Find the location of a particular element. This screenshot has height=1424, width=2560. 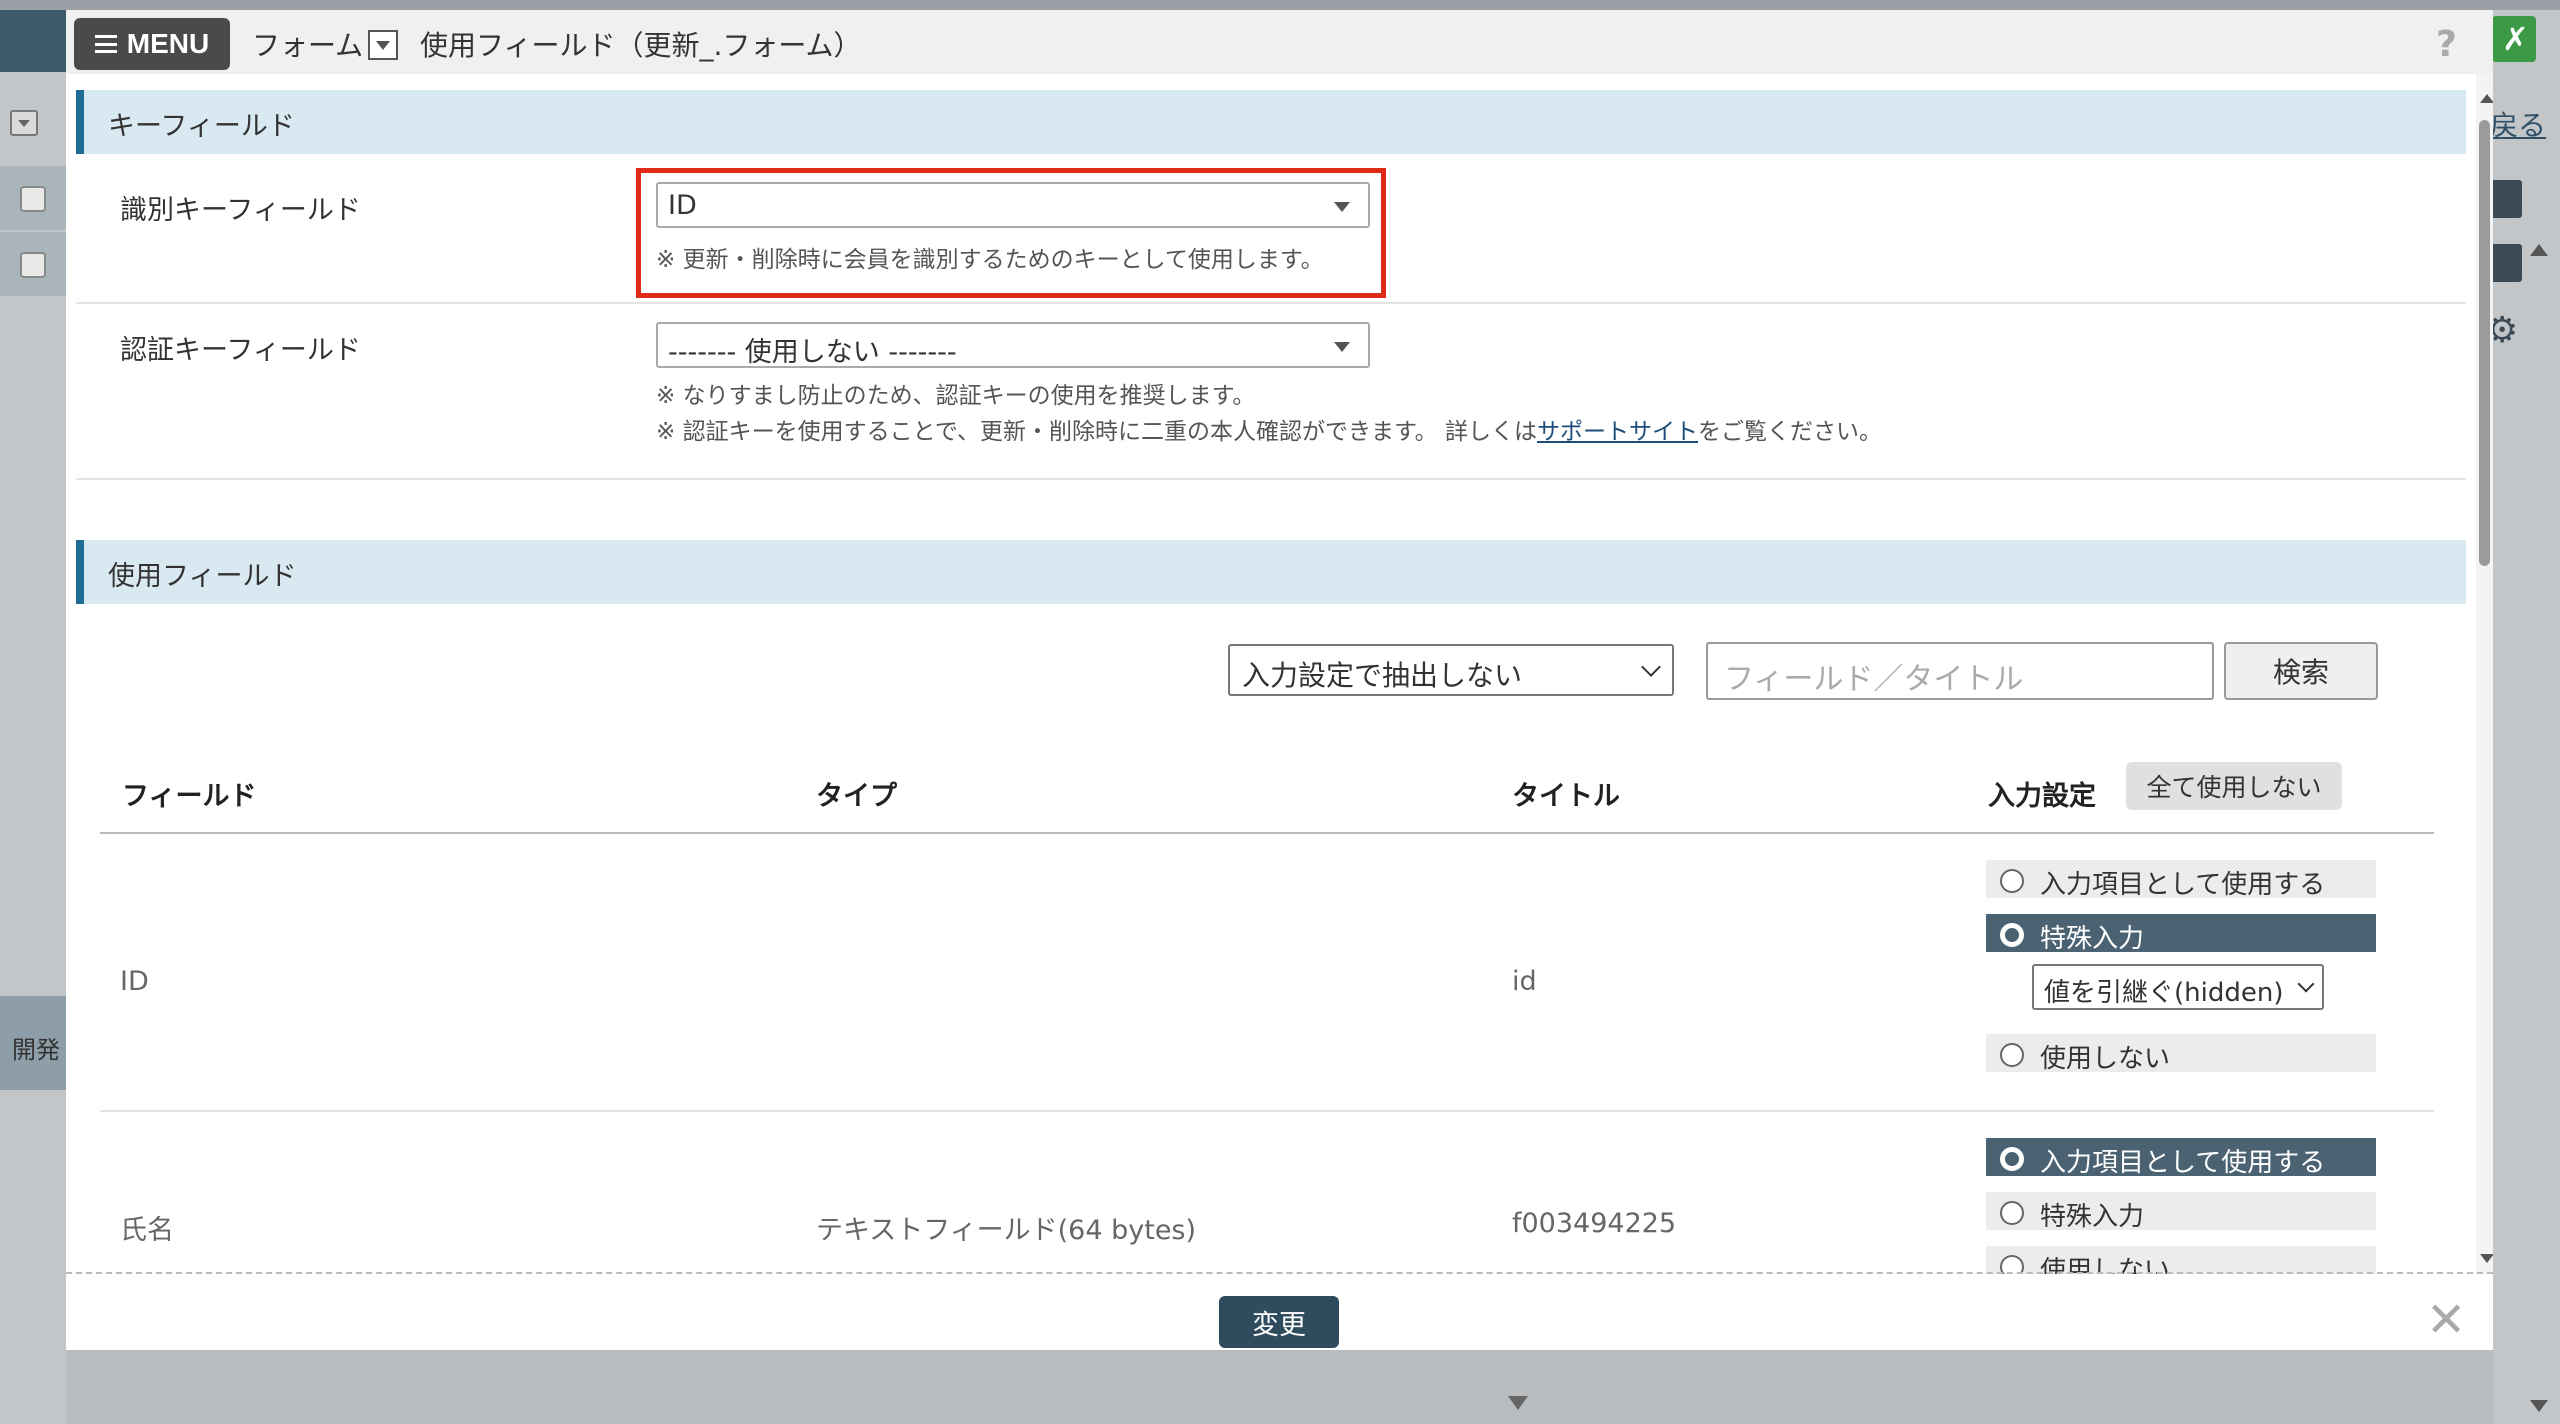

radio-use-as-input-name: 入力項目として使用する is located at coordinates (2181, 1158).